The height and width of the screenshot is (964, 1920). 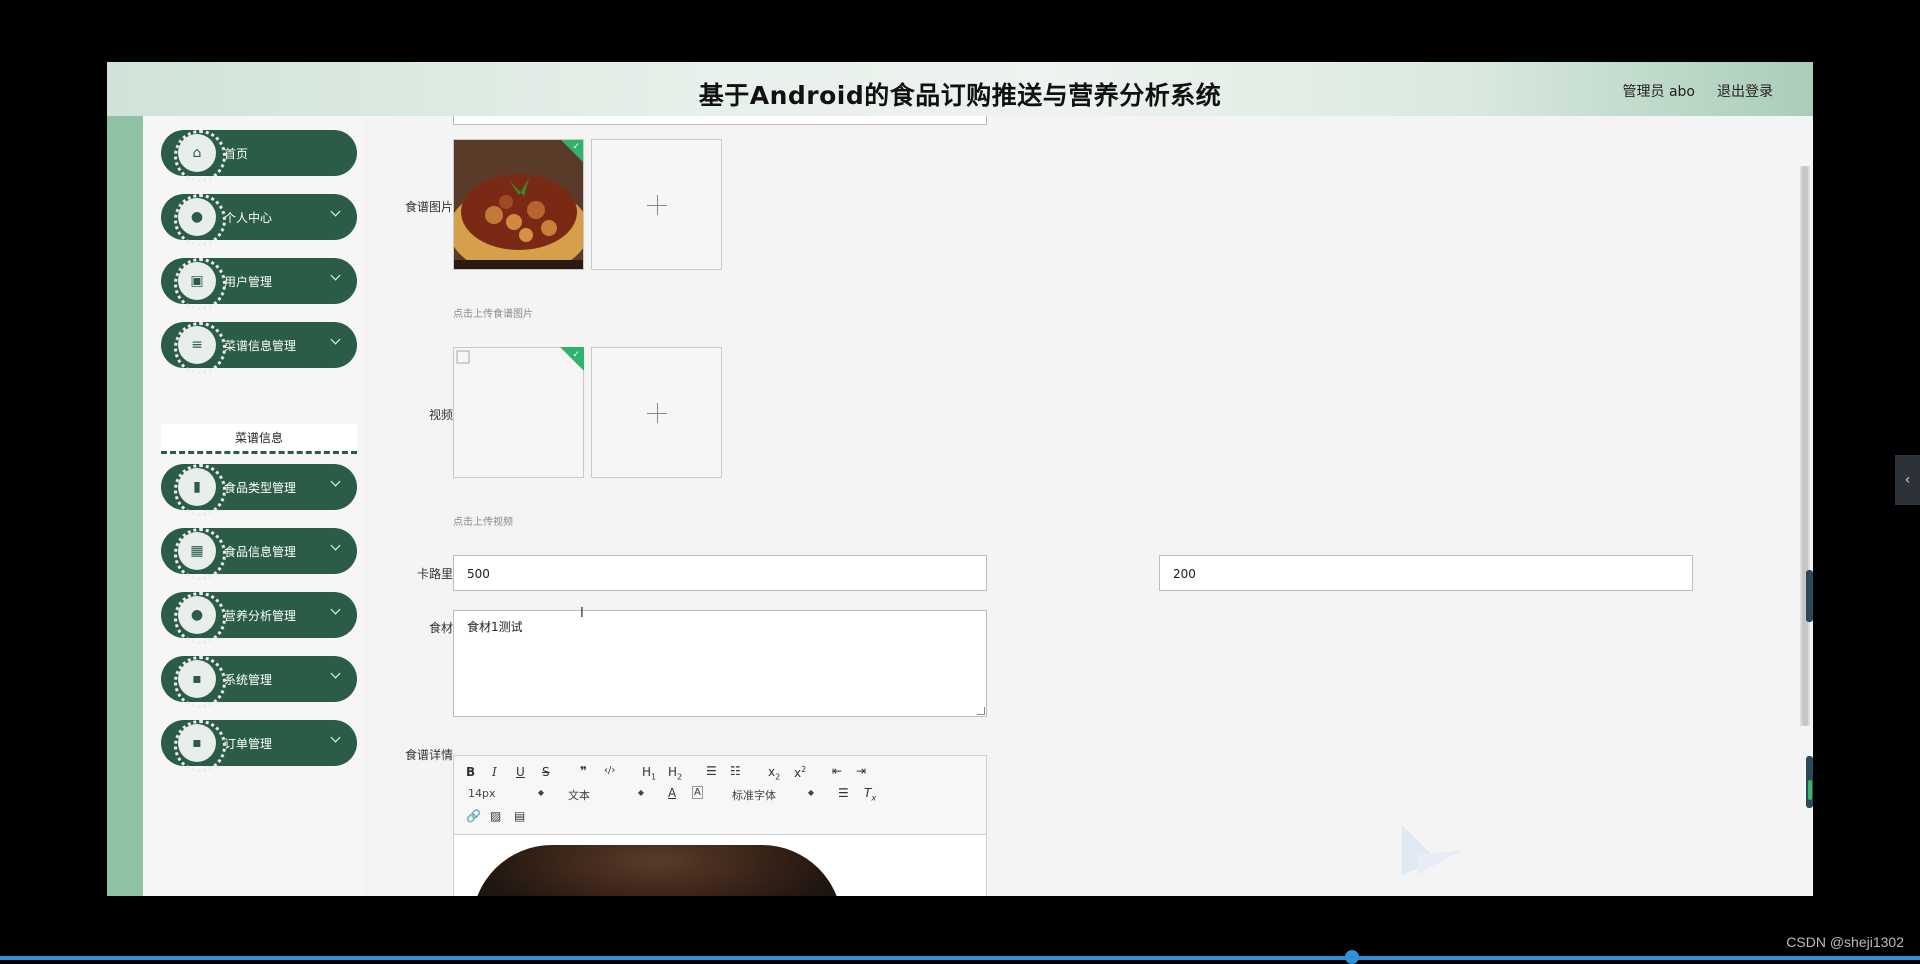 I want to click on progress-handle, so click(x=1352, y=957).